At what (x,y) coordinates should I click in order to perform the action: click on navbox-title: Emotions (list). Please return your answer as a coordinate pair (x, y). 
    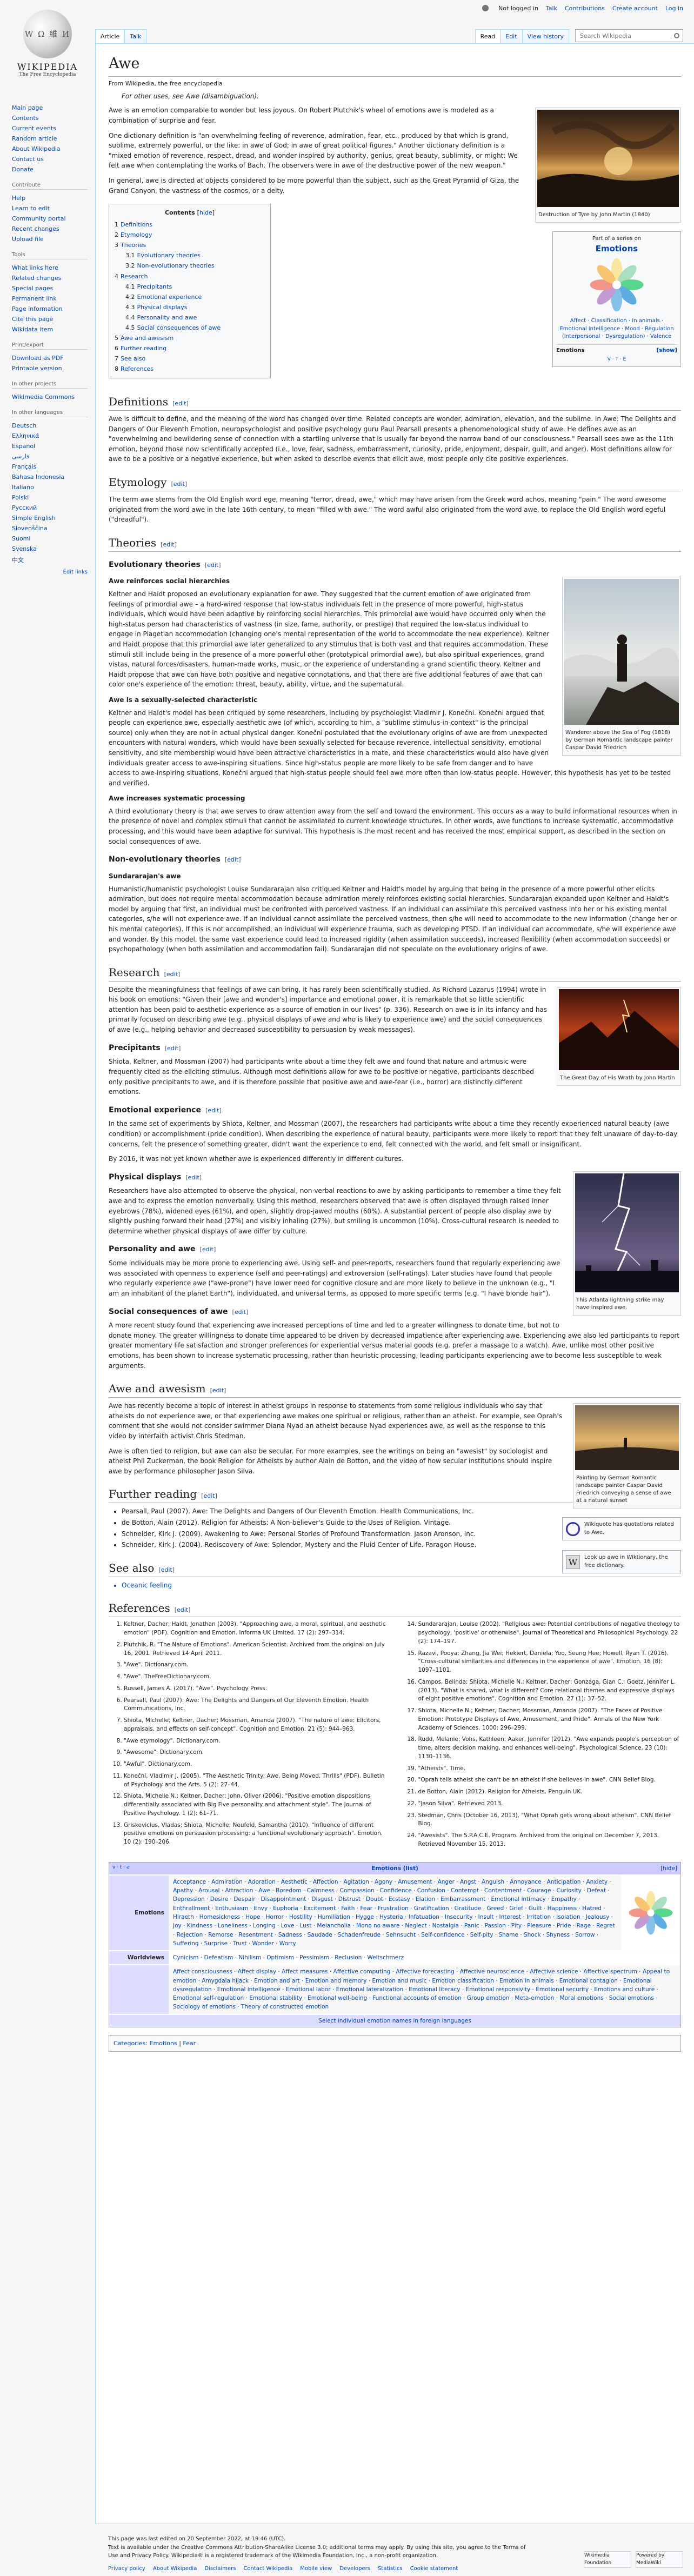
    Looking at the image, I should click on (394, 1869).